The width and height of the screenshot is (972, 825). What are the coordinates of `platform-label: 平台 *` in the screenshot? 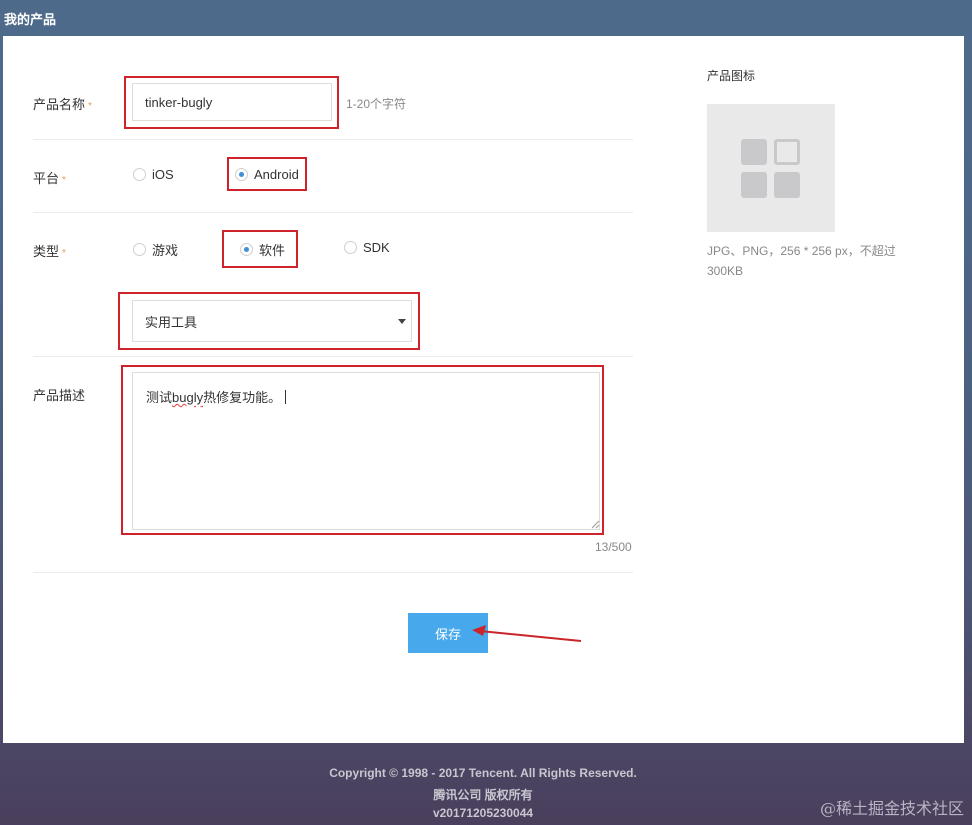 It's located at (49, 178).